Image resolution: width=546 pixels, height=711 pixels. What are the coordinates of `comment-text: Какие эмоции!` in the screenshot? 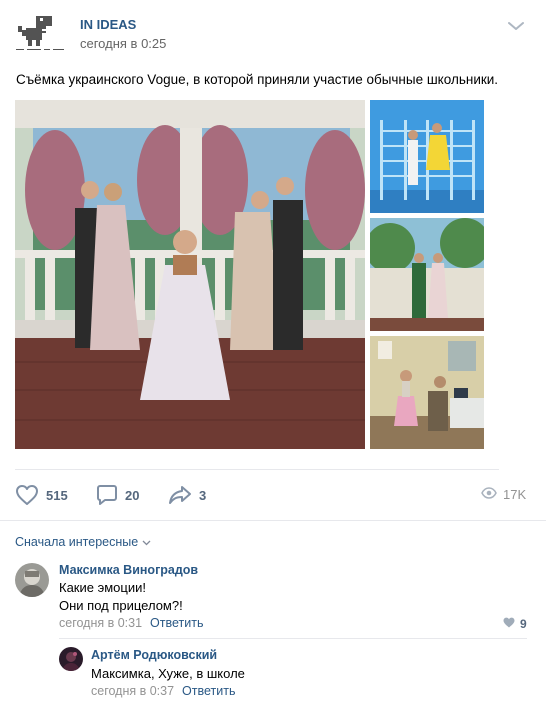 It's located at (102, 587).